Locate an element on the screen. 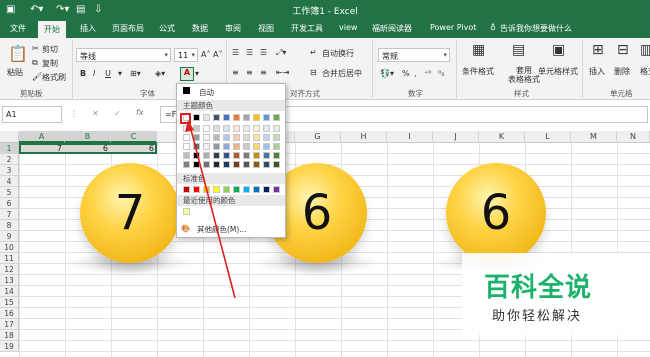 This screenshot has height=357, width=650. watermark-title: 百科全说 is located at coordinates (538, 288).